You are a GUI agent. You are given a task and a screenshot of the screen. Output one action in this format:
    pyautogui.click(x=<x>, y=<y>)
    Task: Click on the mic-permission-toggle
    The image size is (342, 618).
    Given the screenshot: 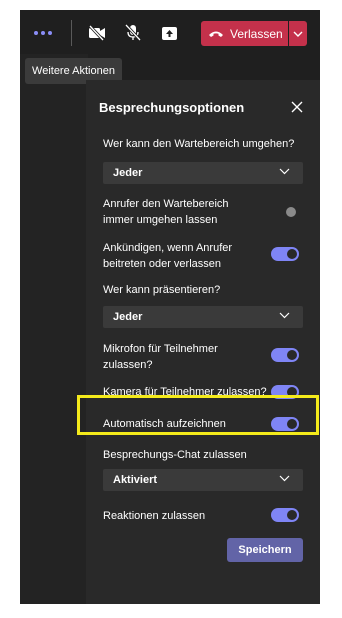 What is the action you would take?
    pyautogui.click(x=285, y=355)
    